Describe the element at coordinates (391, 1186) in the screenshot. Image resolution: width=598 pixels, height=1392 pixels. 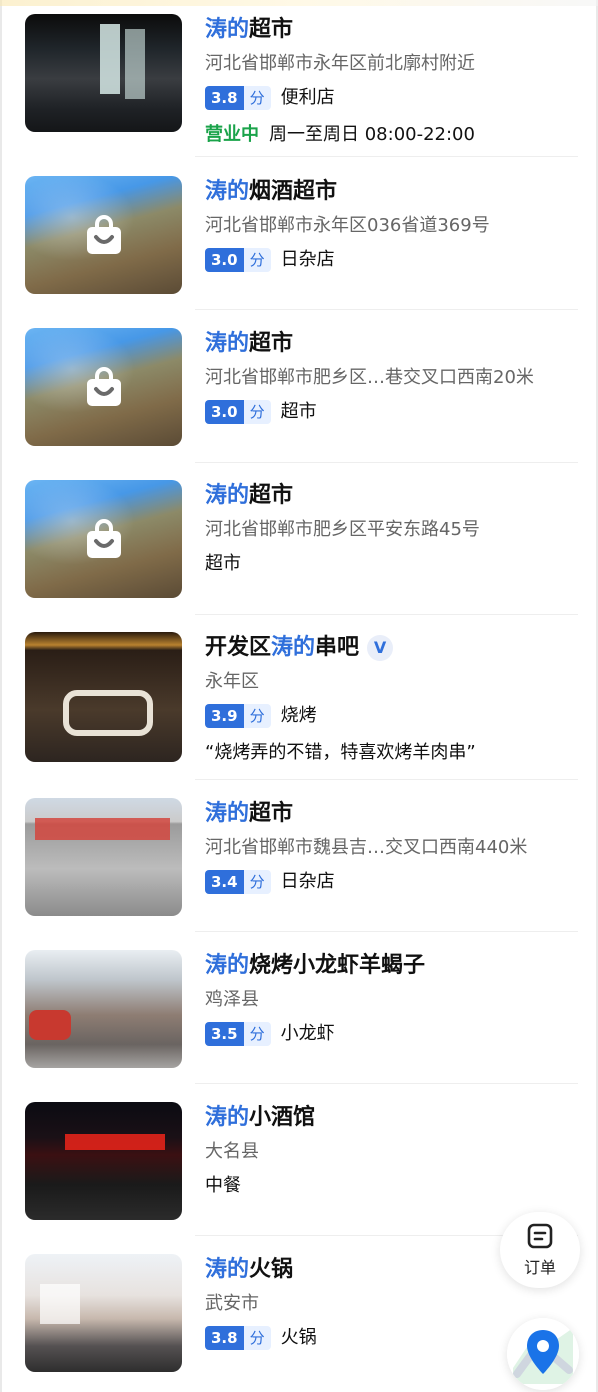
I see `store-meta: 中餐` at that location.